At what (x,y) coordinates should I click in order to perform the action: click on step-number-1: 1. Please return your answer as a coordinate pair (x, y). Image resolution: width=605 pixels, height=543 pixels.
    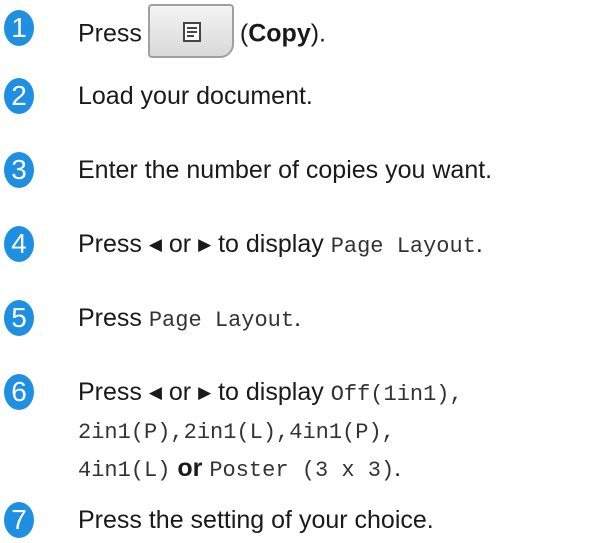
    Looking at the image, I should click on (19, 28).